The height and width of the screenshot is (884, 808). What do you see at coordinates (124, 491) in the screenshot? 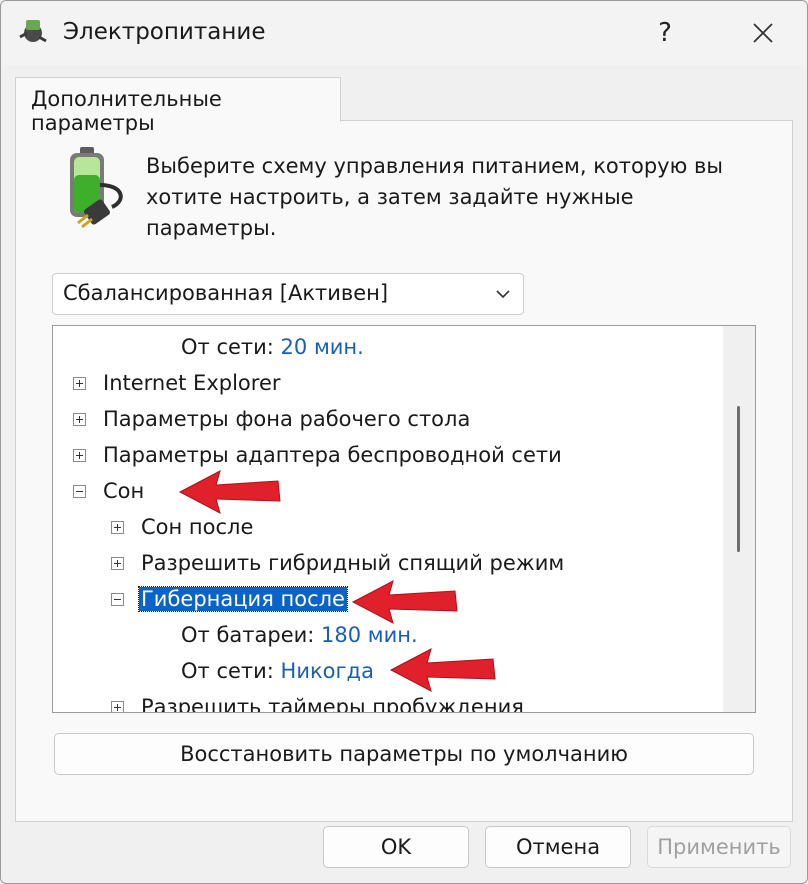
I see `tree-item-label: Сон` at bounding box center [124, 491].